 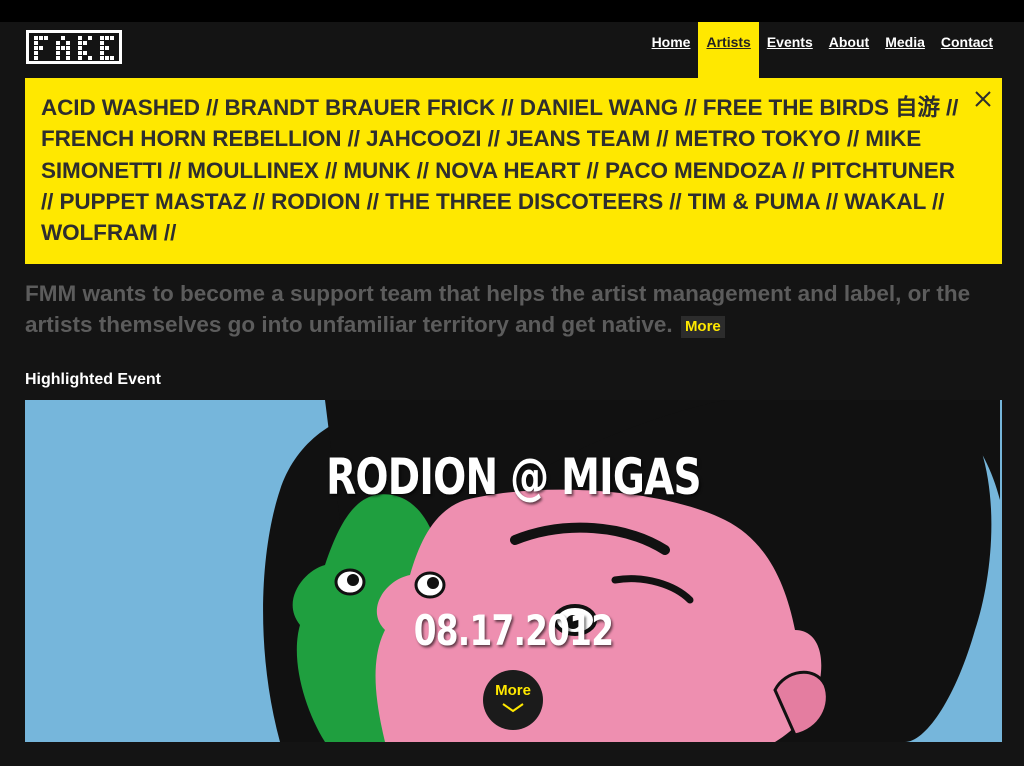 I want to click on event-more-label: More, so click(x=513, y=690).